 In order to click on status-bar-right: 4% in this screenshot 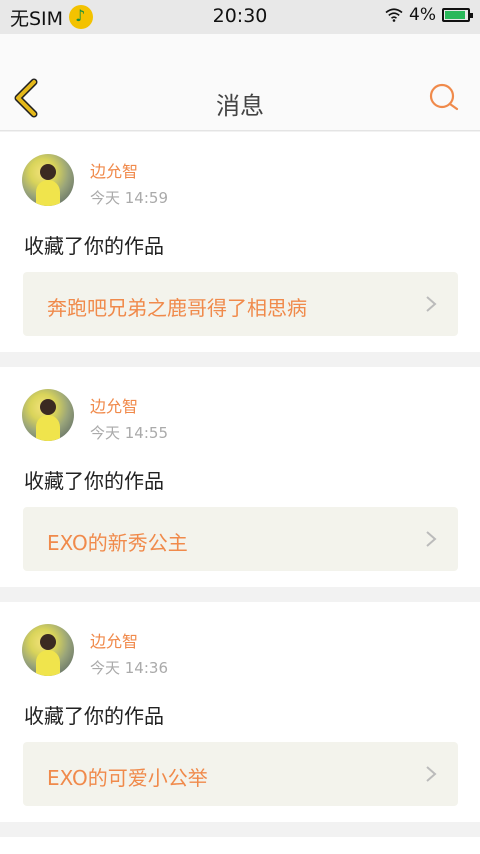, I will do `click(429, 15)`.